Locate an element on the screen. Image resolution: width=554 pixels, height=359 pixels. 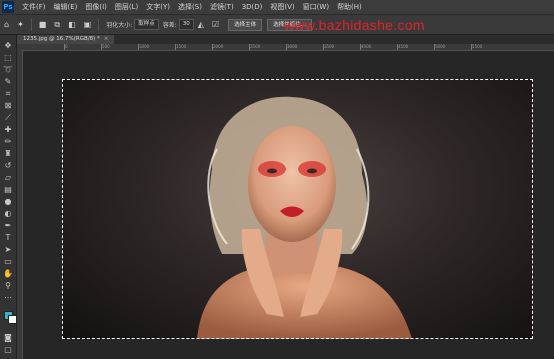
hand-icon: ✋ is located at coordinates (8, 274).